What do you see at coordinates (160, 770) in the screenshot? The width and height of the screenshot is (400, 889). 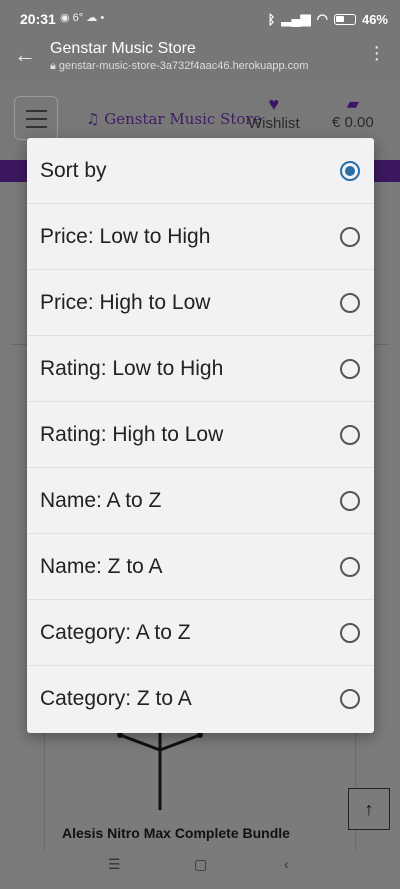 I see `product-image` at bounding box center [160, 770].